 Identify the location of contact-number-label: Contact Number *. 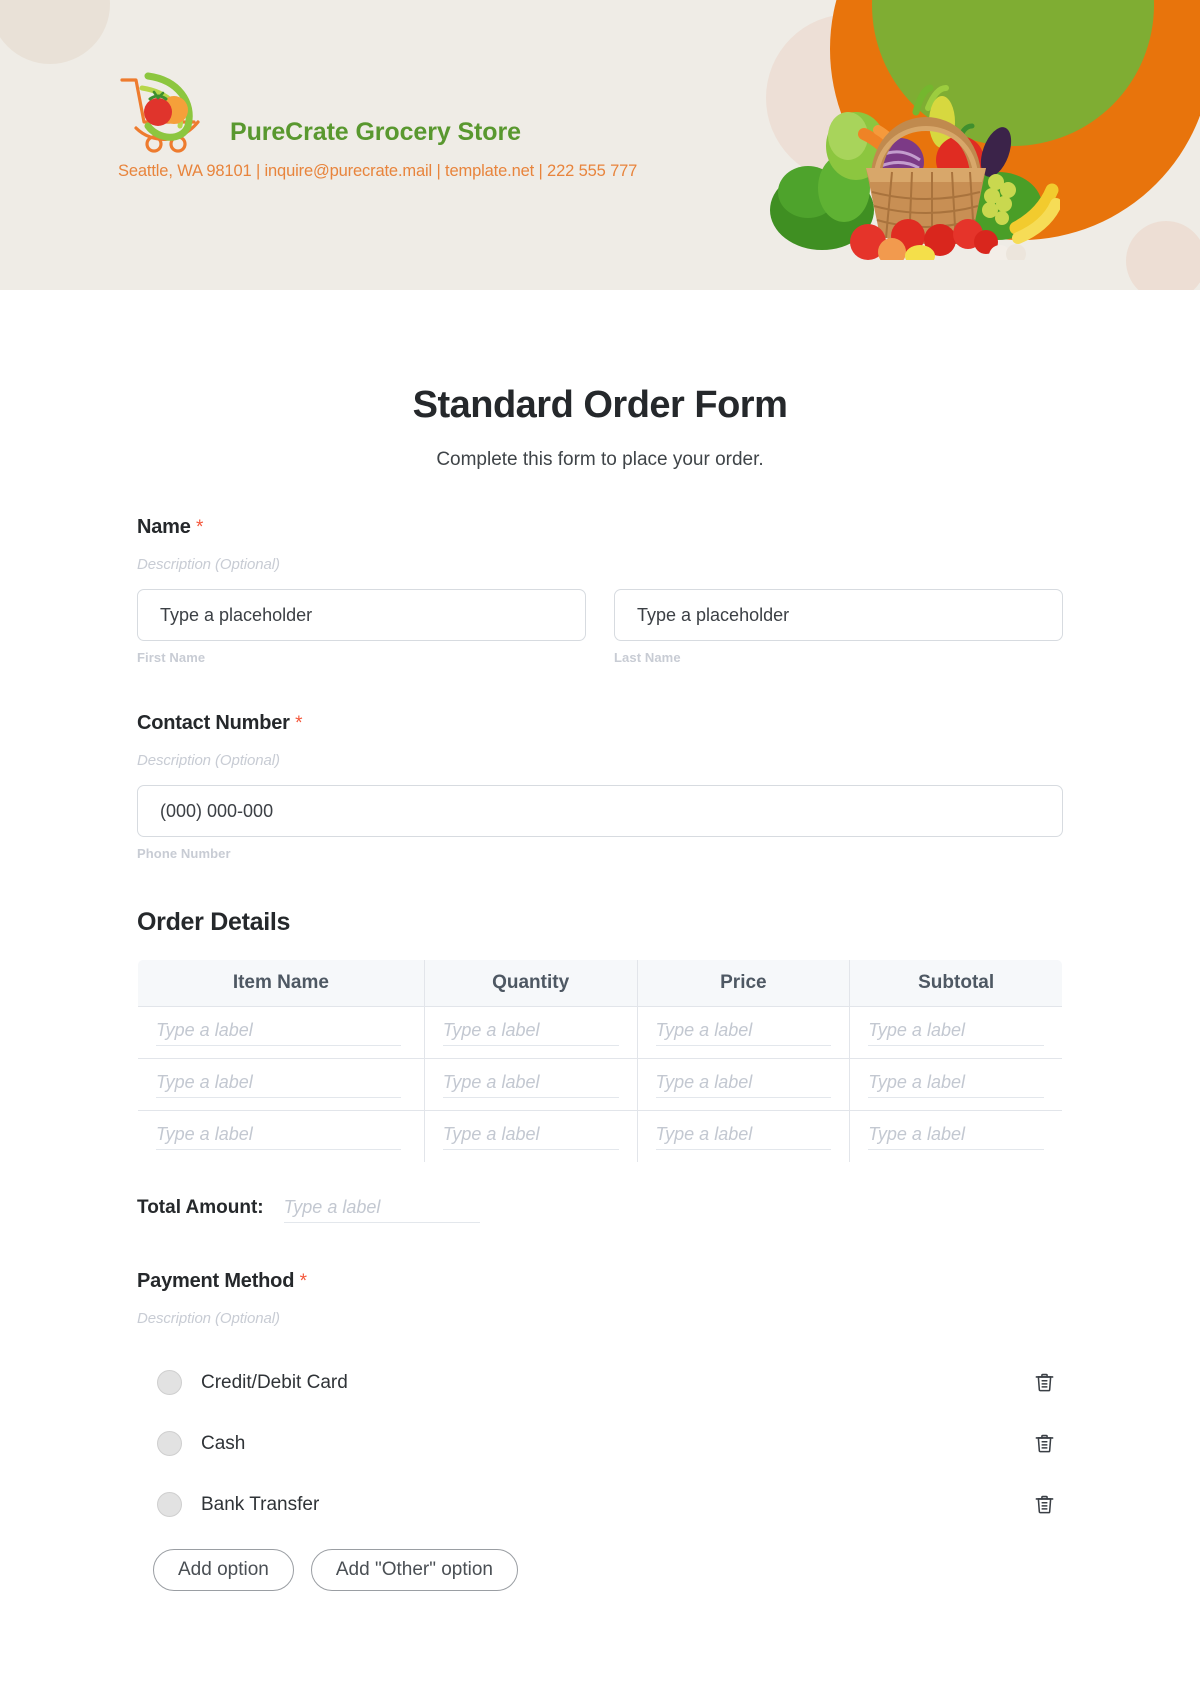
(600, 723).